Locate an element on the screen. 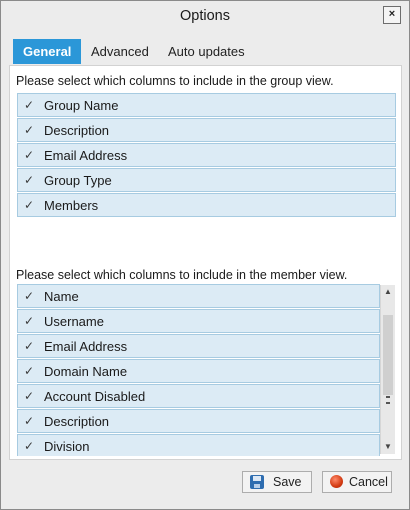 The height and width of the screenshot is (510, 410). cancel-button: Cancel is located at coordinates (357, 482).